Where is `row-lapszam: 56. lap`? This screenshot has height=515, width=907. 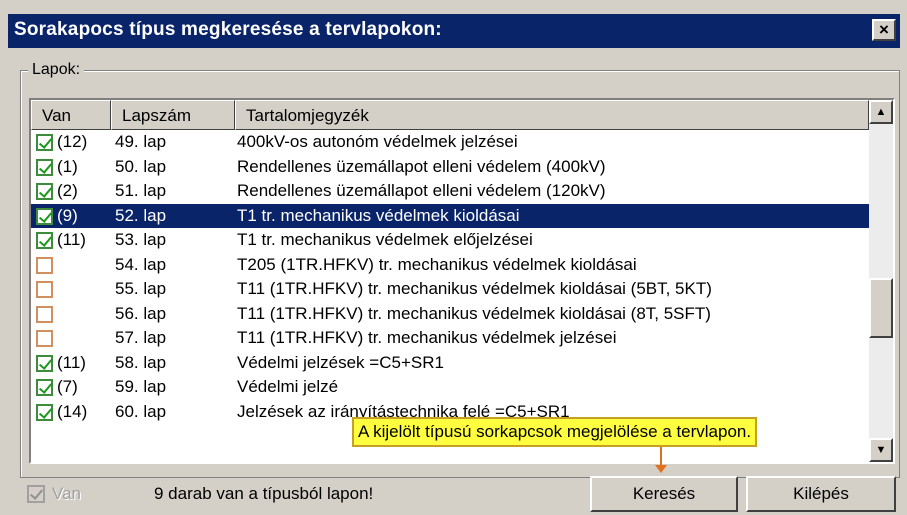
row-lapszam: 56. lap is located at coordinates (141, 313).